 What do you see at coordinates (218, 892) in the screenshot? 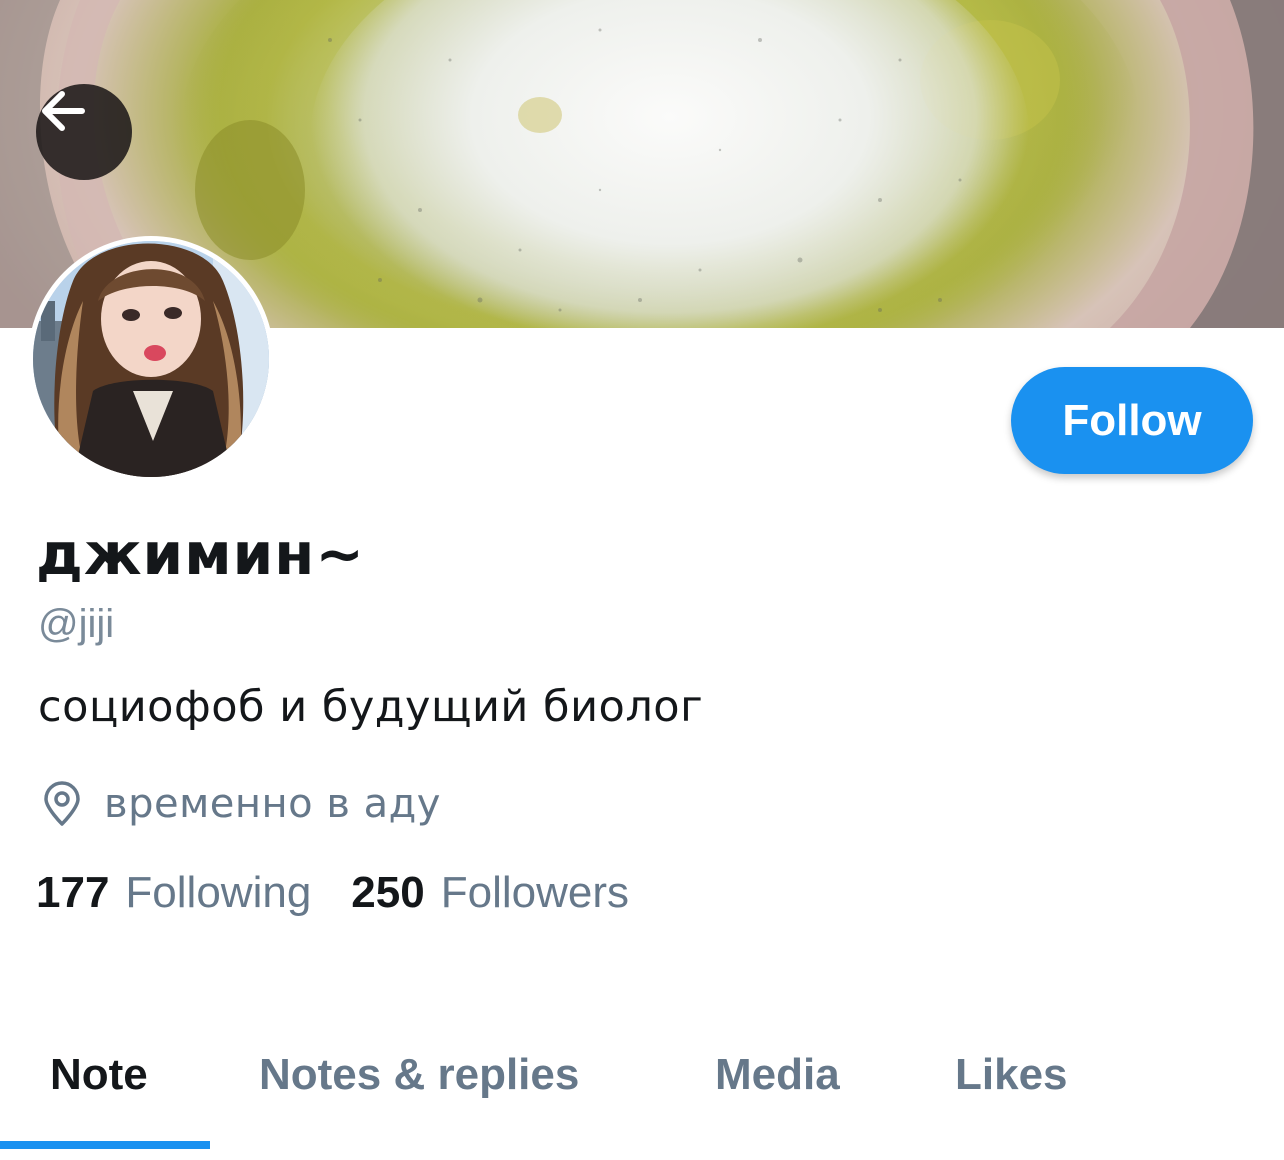
I see `following-label: Following` at bounding box center [218, 892].